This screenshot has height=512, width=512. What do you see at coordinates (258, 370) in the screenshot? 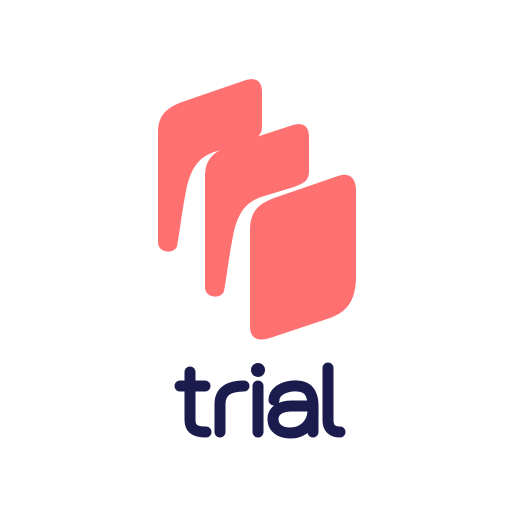
I see `wordmark-letter-i-dot` at bounding box center [258, 370].